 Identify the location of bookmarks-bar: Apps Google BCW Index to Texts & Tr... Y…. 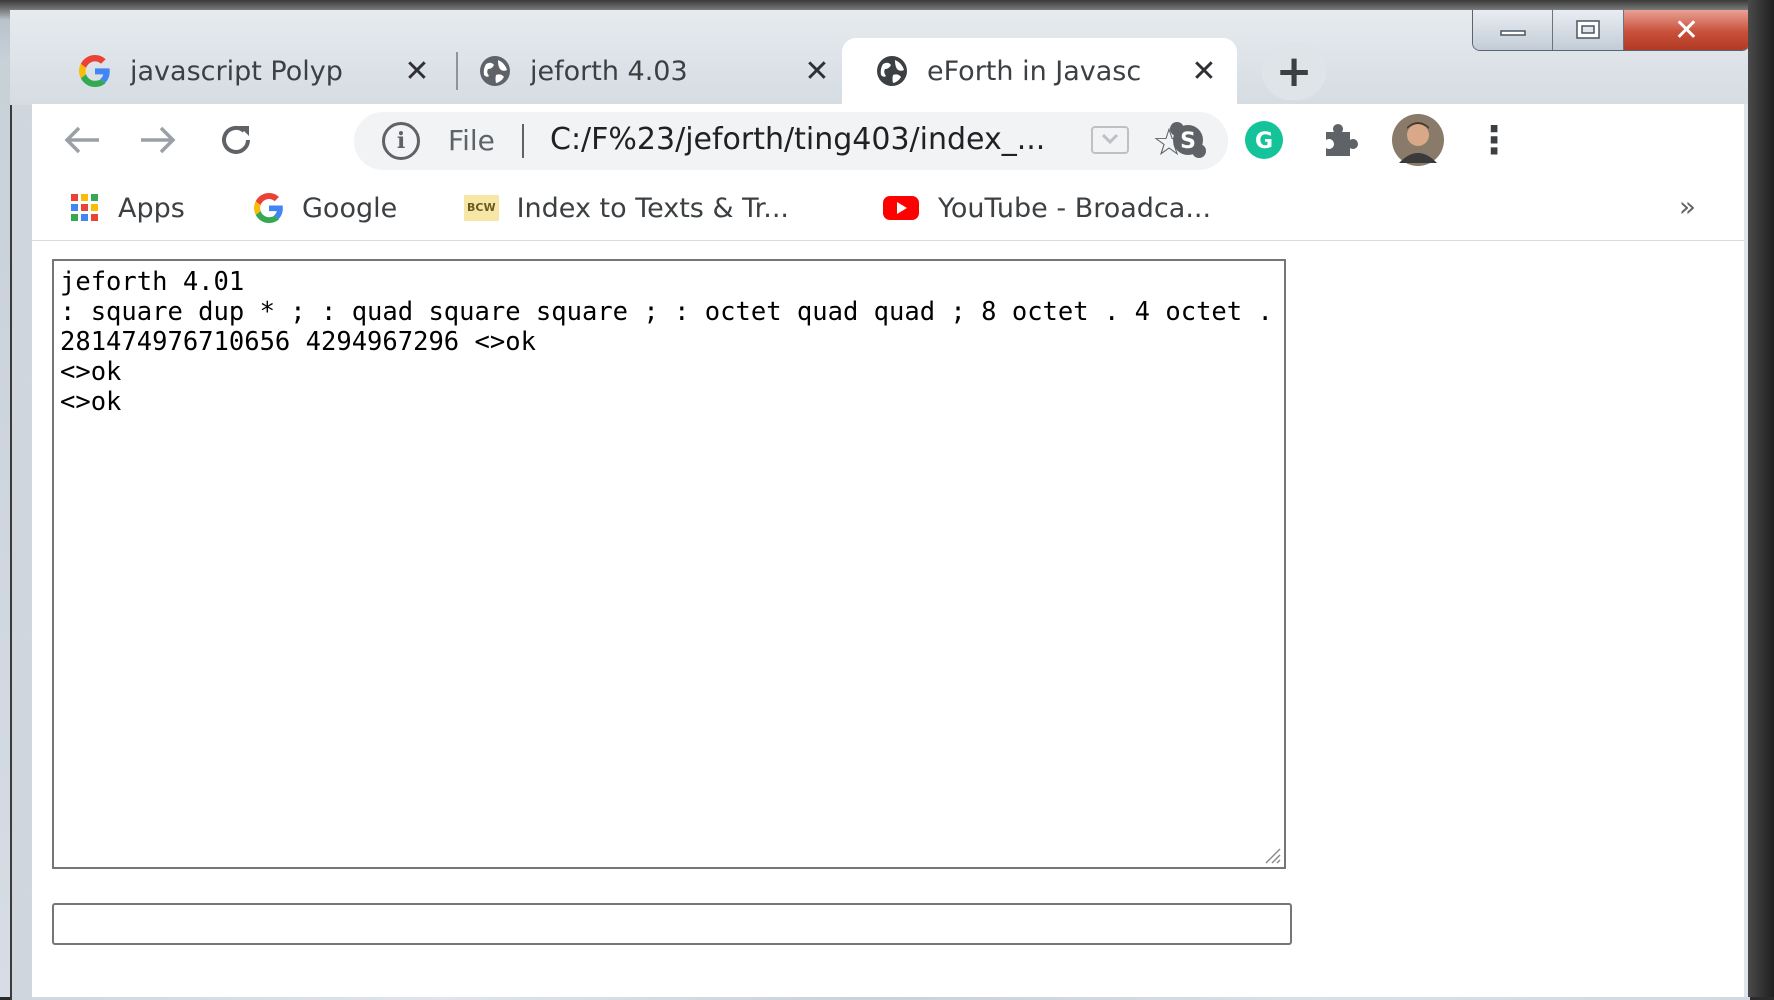
(888, 208).